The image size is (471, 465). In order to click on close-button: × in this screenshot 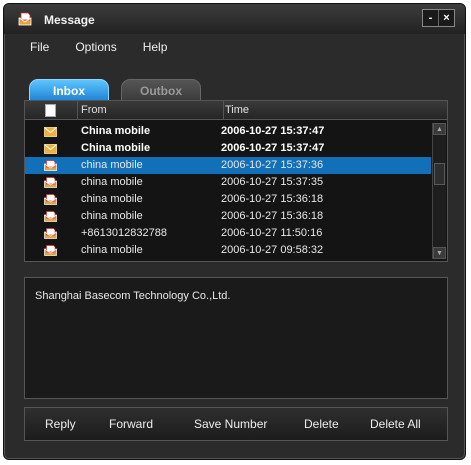, I will do `click(446, 18)`.